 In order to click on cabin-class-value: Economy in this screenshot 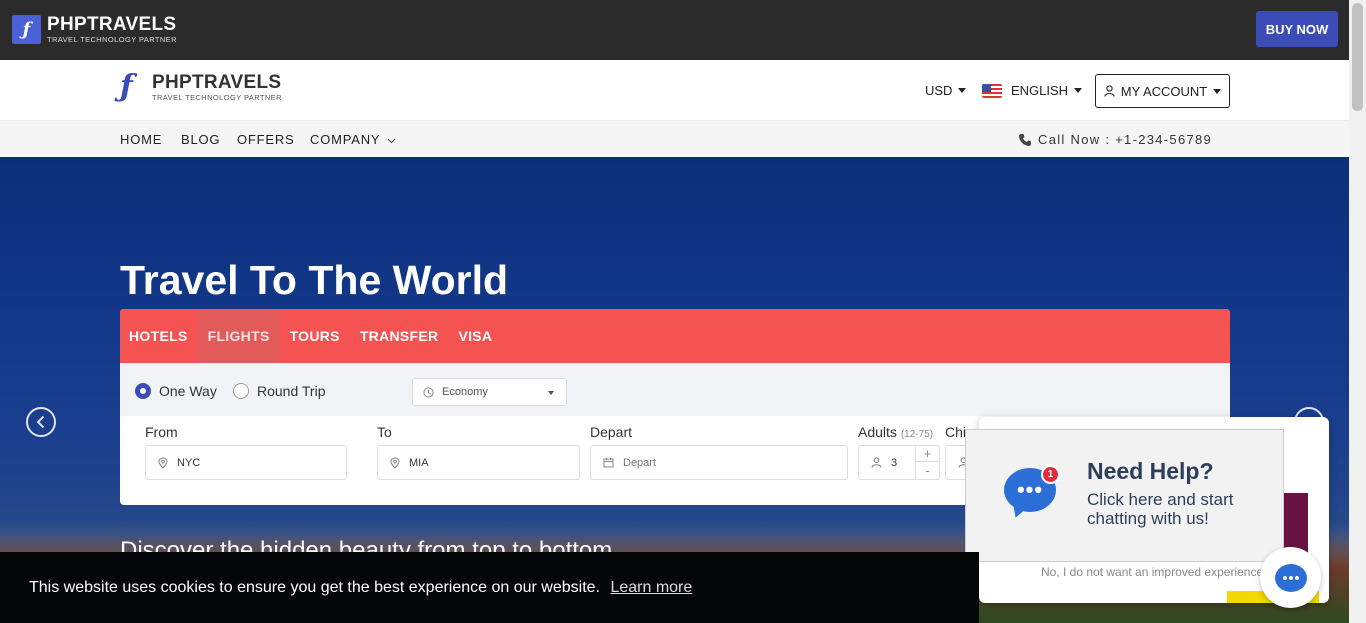, I will do `click(465, 392)`.